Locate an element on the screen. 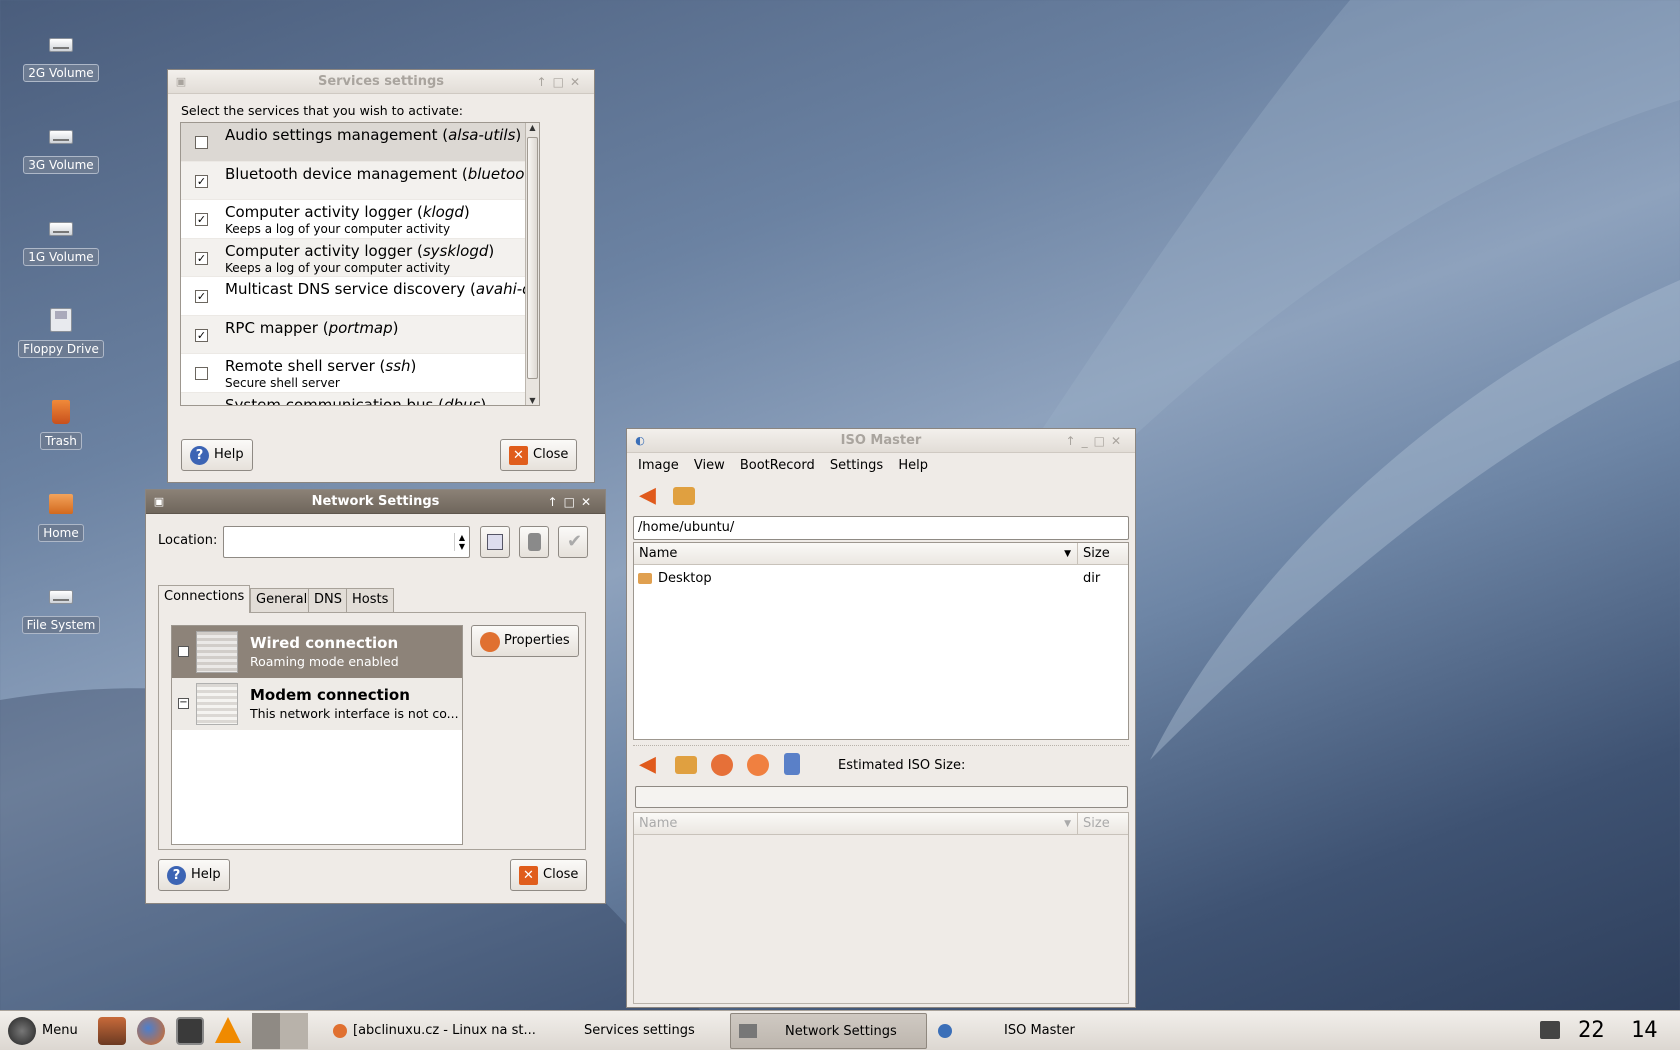  desktop-icon-trash: Trash is located at coordinates (61, 424).